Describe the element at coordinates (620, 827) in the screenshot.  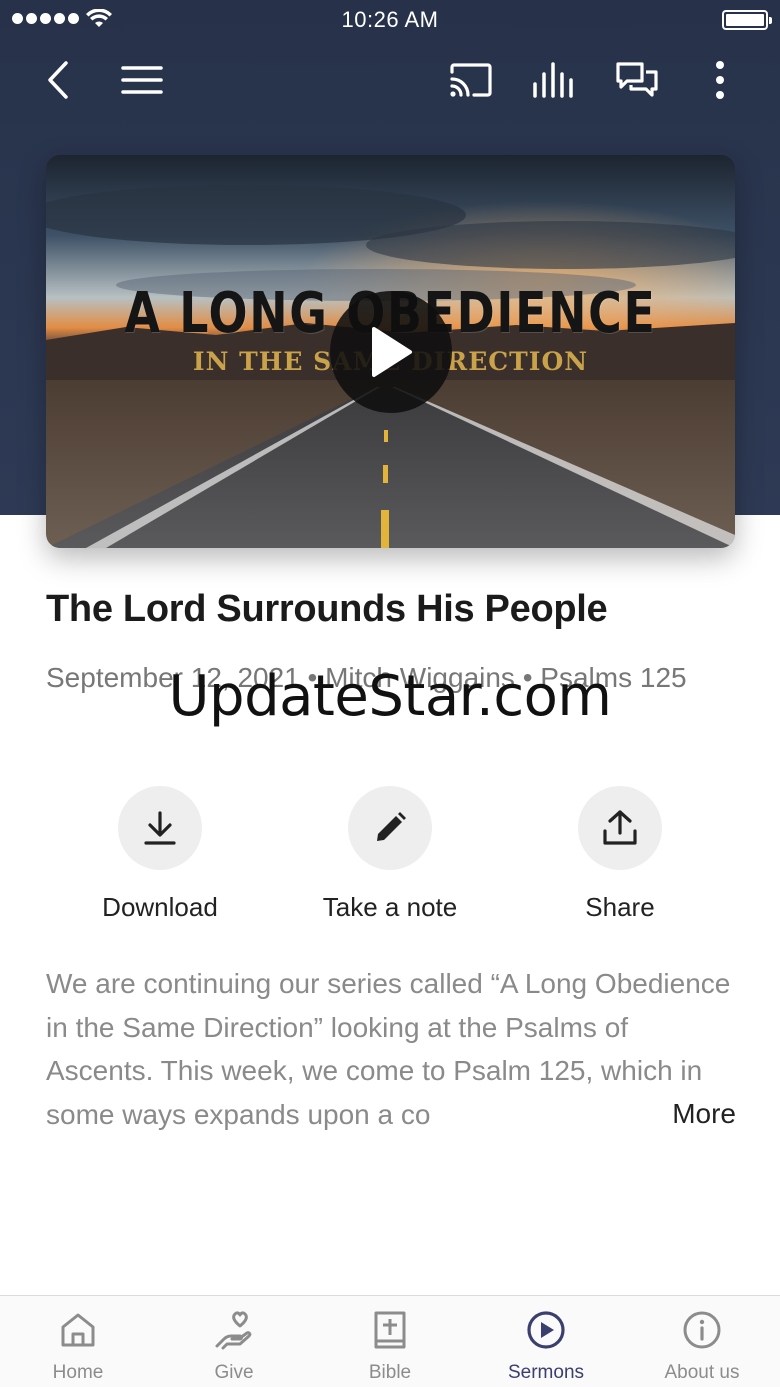
I see `share-icon` at that location.